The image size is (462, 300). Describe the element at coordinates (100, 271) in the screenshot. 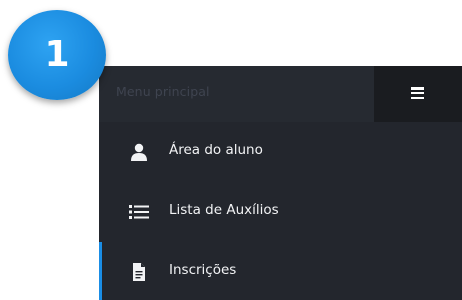

I see `active-indicator` at that location.